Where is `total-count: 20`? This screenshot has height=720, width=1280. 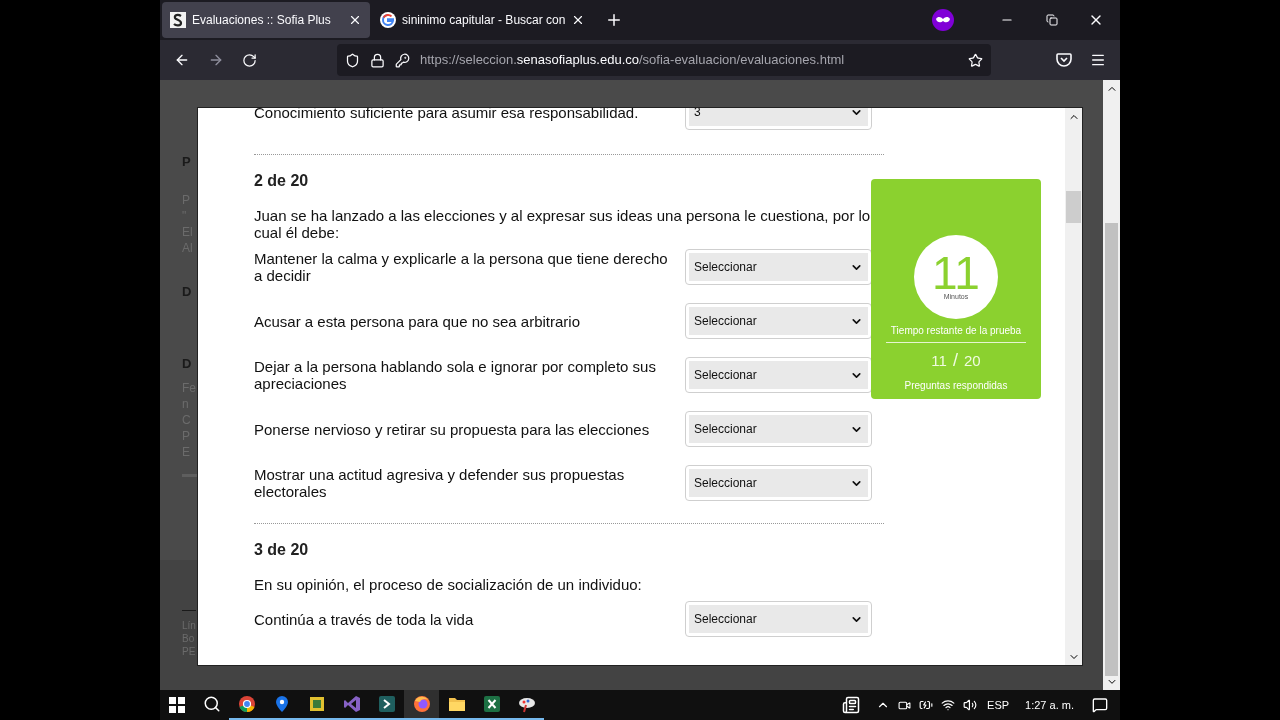
total-count: 20 is located at coordinates (972, 361).